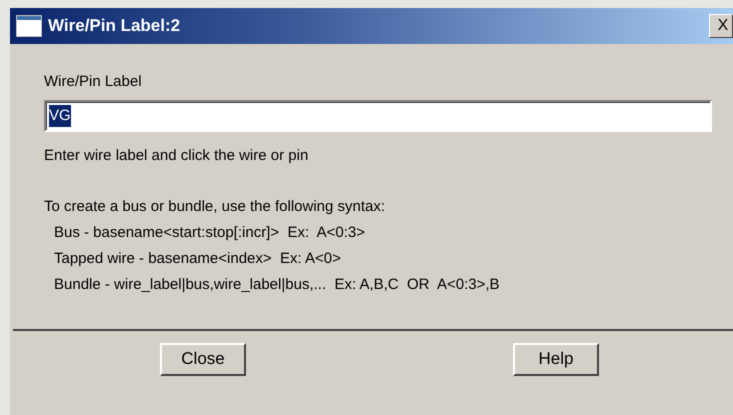  I want to click on window-icon, so click(29, 26).